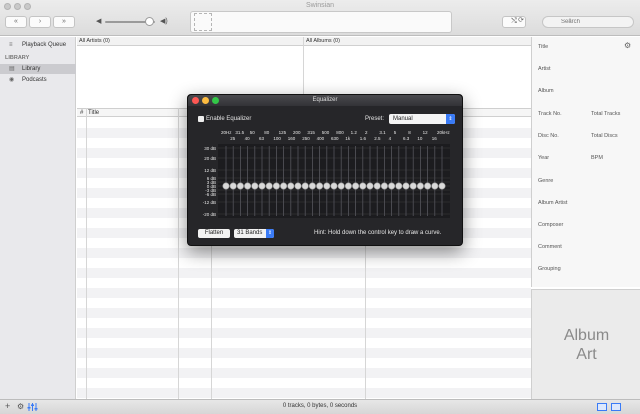 The width and height of the screenshot is (640, 414). What do you see at coordinates (254, 233) in the screenshot?
I see `bands-select: 31 Bands ⇕` at bounding box center [254, 233].